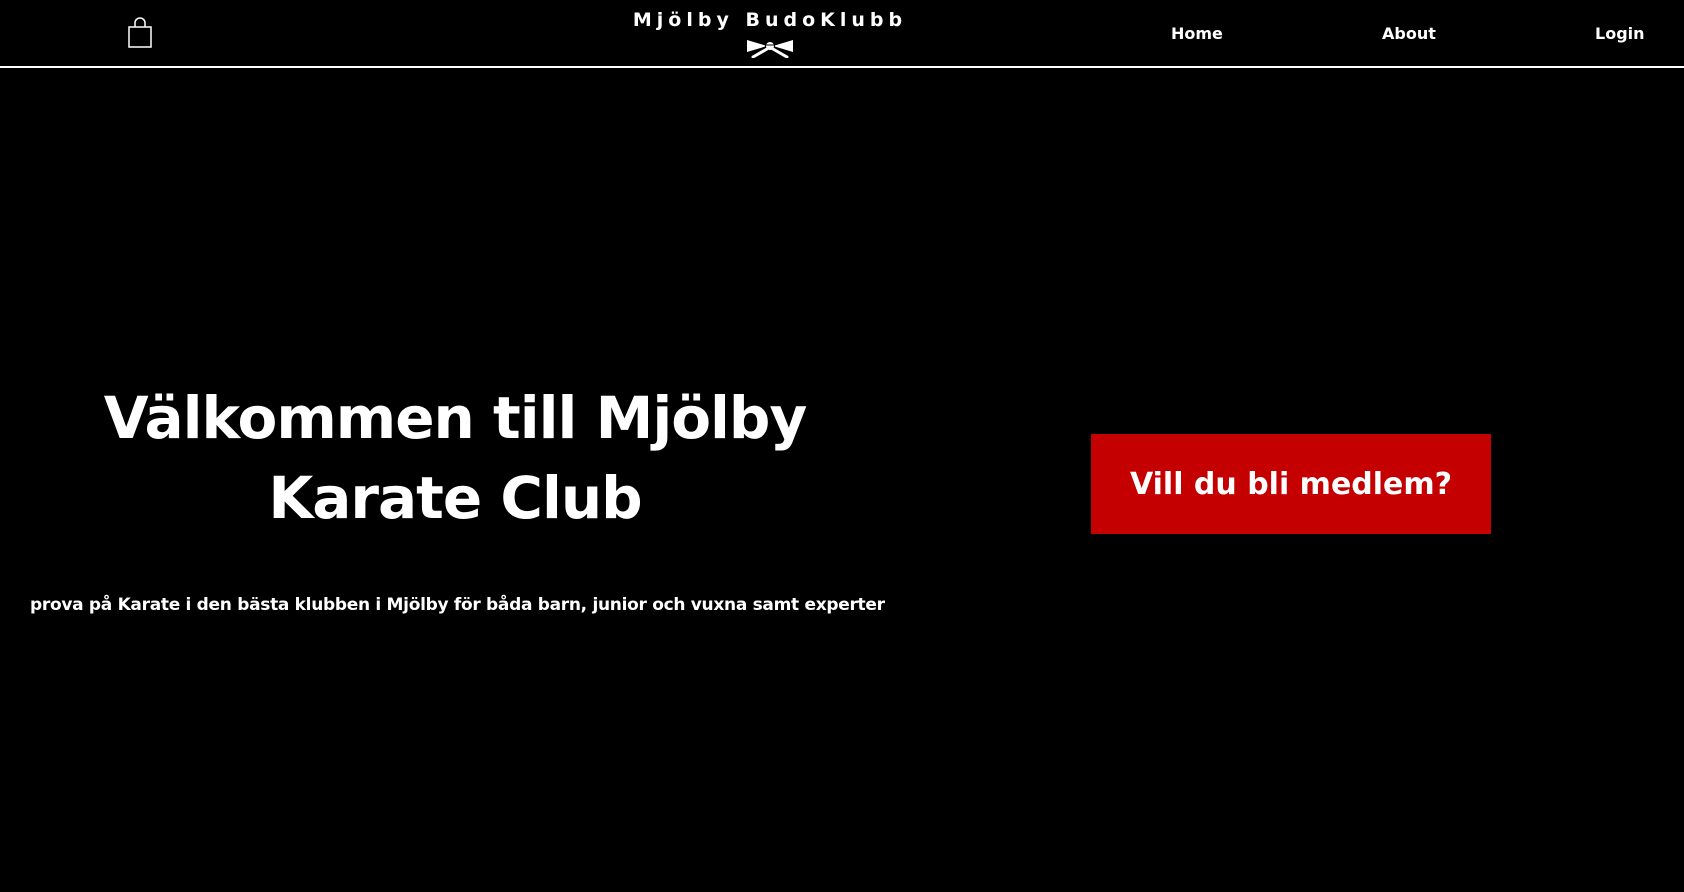 This screenshot has height=892, width=1684. I want to click on brand-logo: Mjölby BudoKlubb, so click(770, 33).